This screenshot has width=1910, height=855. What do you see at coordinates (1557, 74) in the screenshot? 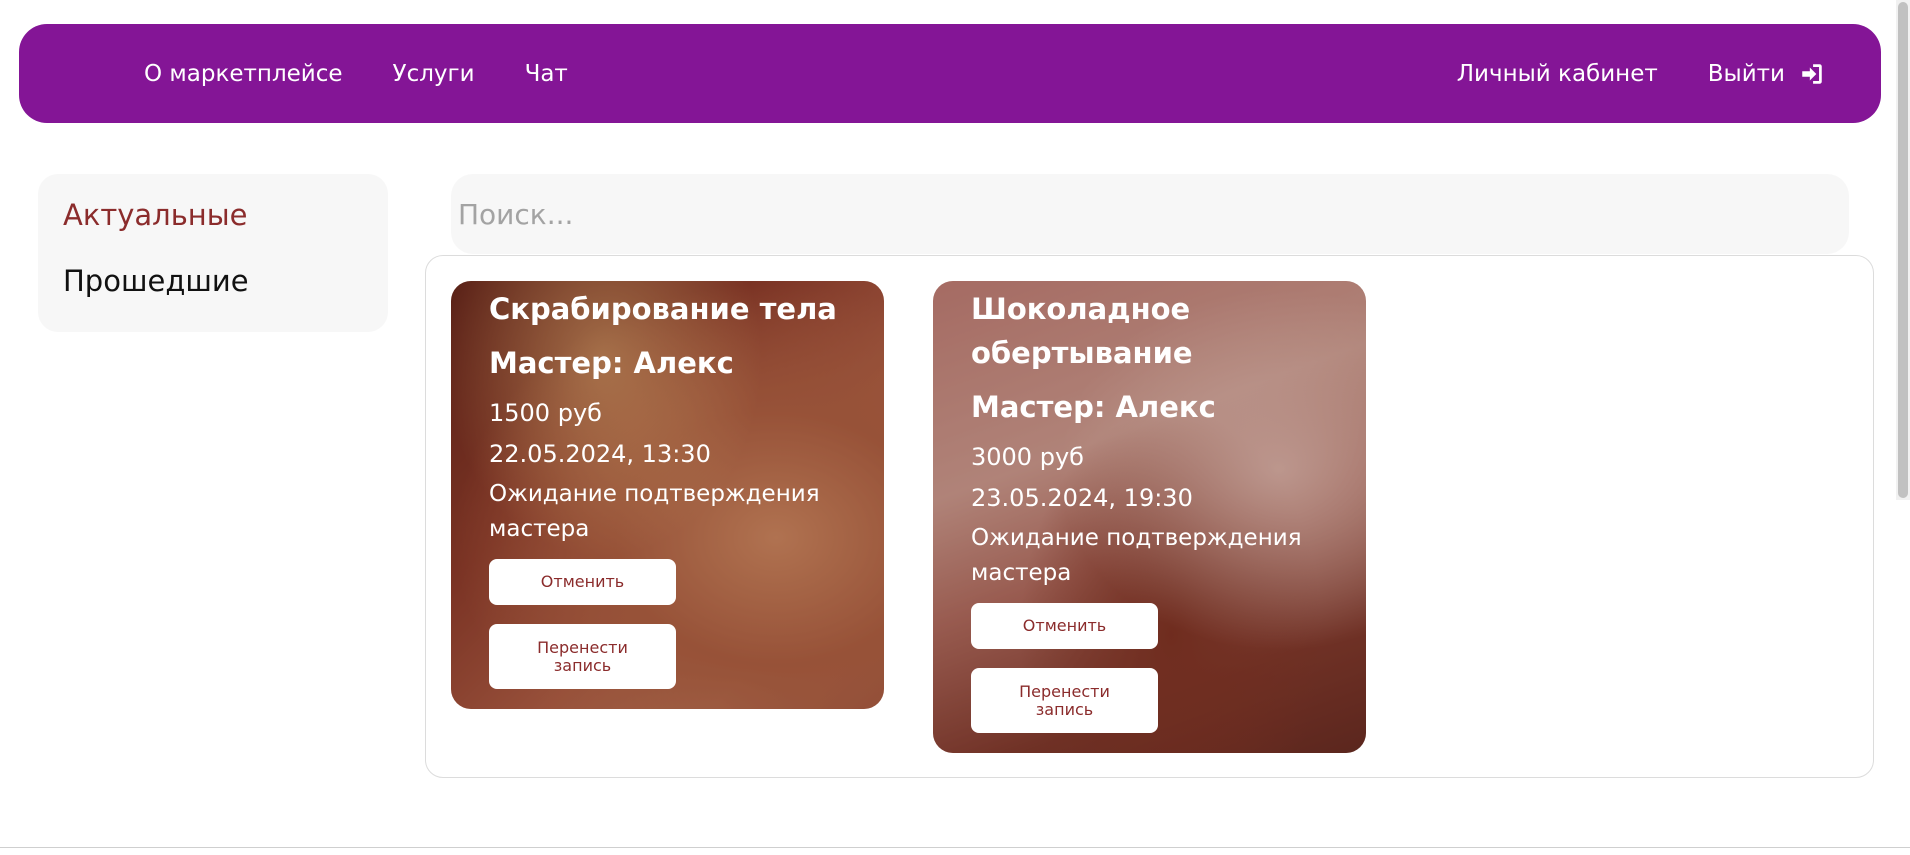
I see `nav-link-cabinet: Личный кабинет` at bounding box center [1557, 74].